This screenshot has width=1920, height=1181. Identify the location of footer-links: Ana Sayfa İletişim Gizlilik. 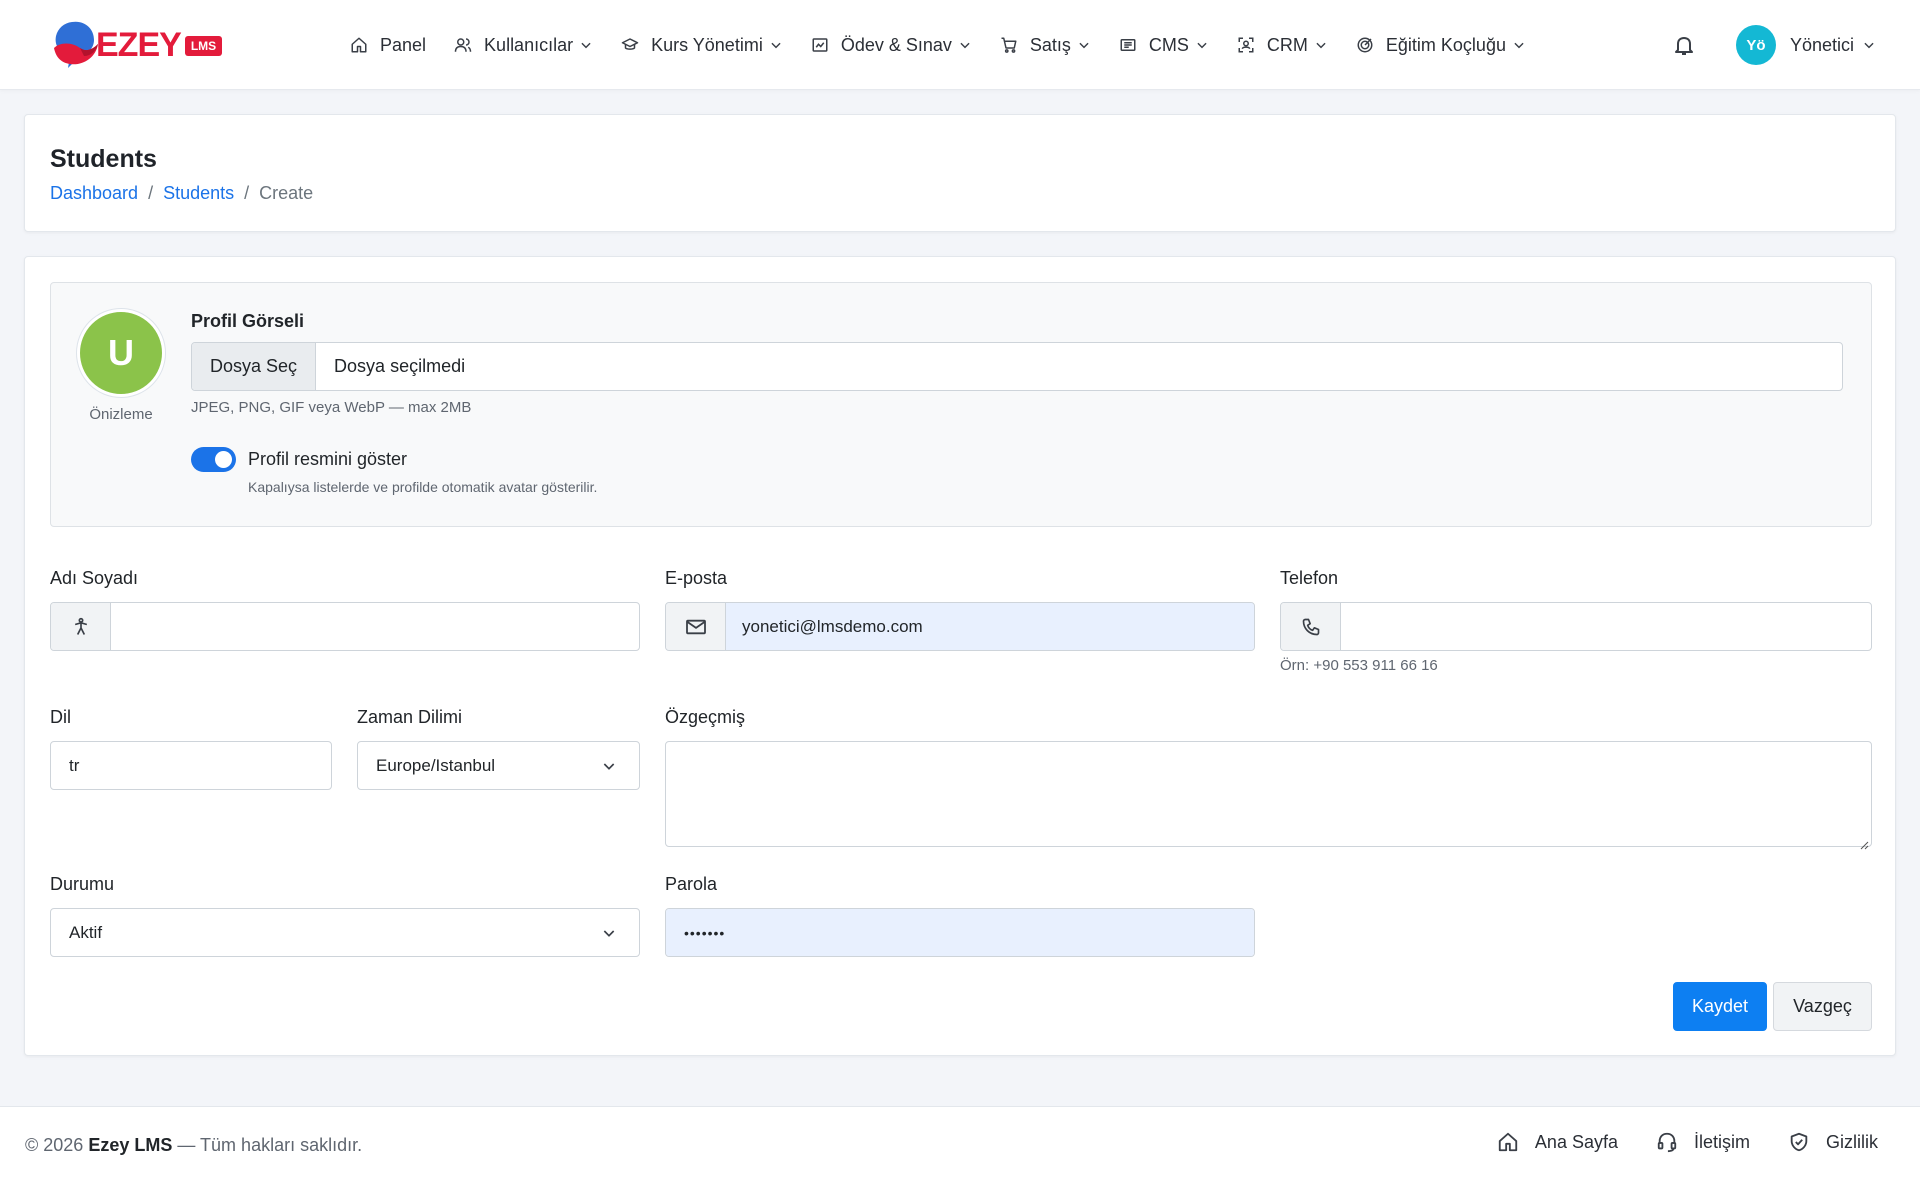
(1668, 1142).